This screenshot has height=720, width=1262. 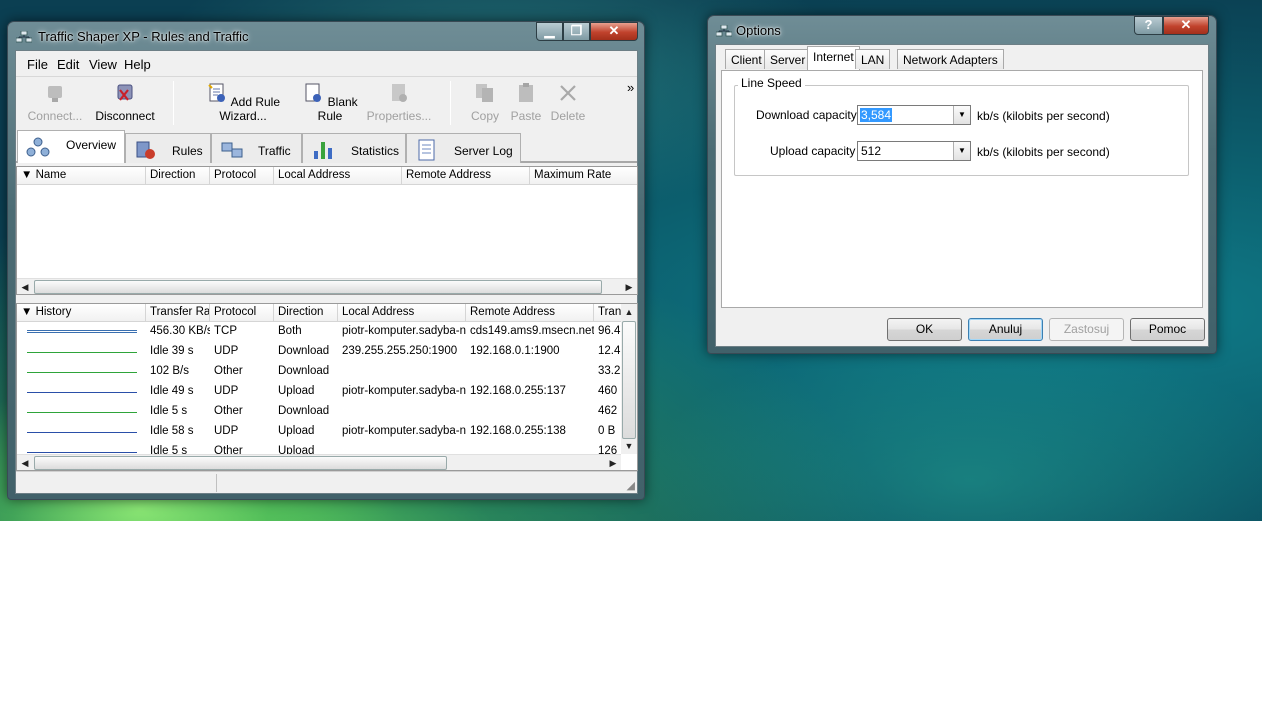 What do you see at coordinates (81, 313) in the screenshot?
I see `column-header: ▼ History` at bounding box center [81, 313].